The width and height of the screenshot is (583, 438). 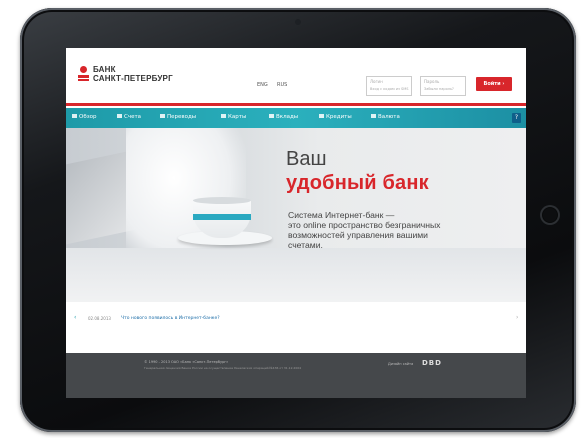 What do you see at coordinates (119, 116) in the screenshot?
I see `accounts-icon` at bounding box center [119, 116].